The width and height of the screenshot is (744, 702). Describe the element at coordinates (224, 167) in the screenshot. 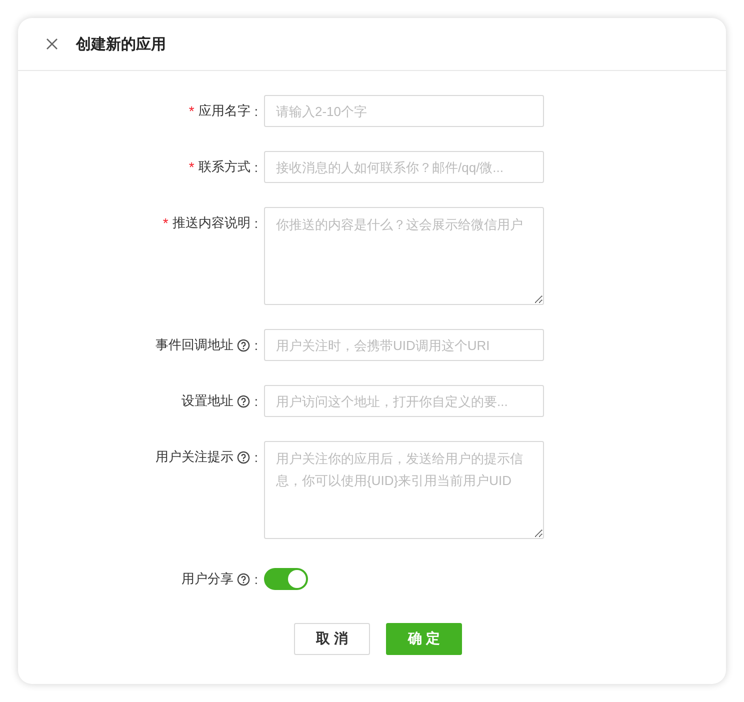

I see `field-label: 联系方式` at that location.